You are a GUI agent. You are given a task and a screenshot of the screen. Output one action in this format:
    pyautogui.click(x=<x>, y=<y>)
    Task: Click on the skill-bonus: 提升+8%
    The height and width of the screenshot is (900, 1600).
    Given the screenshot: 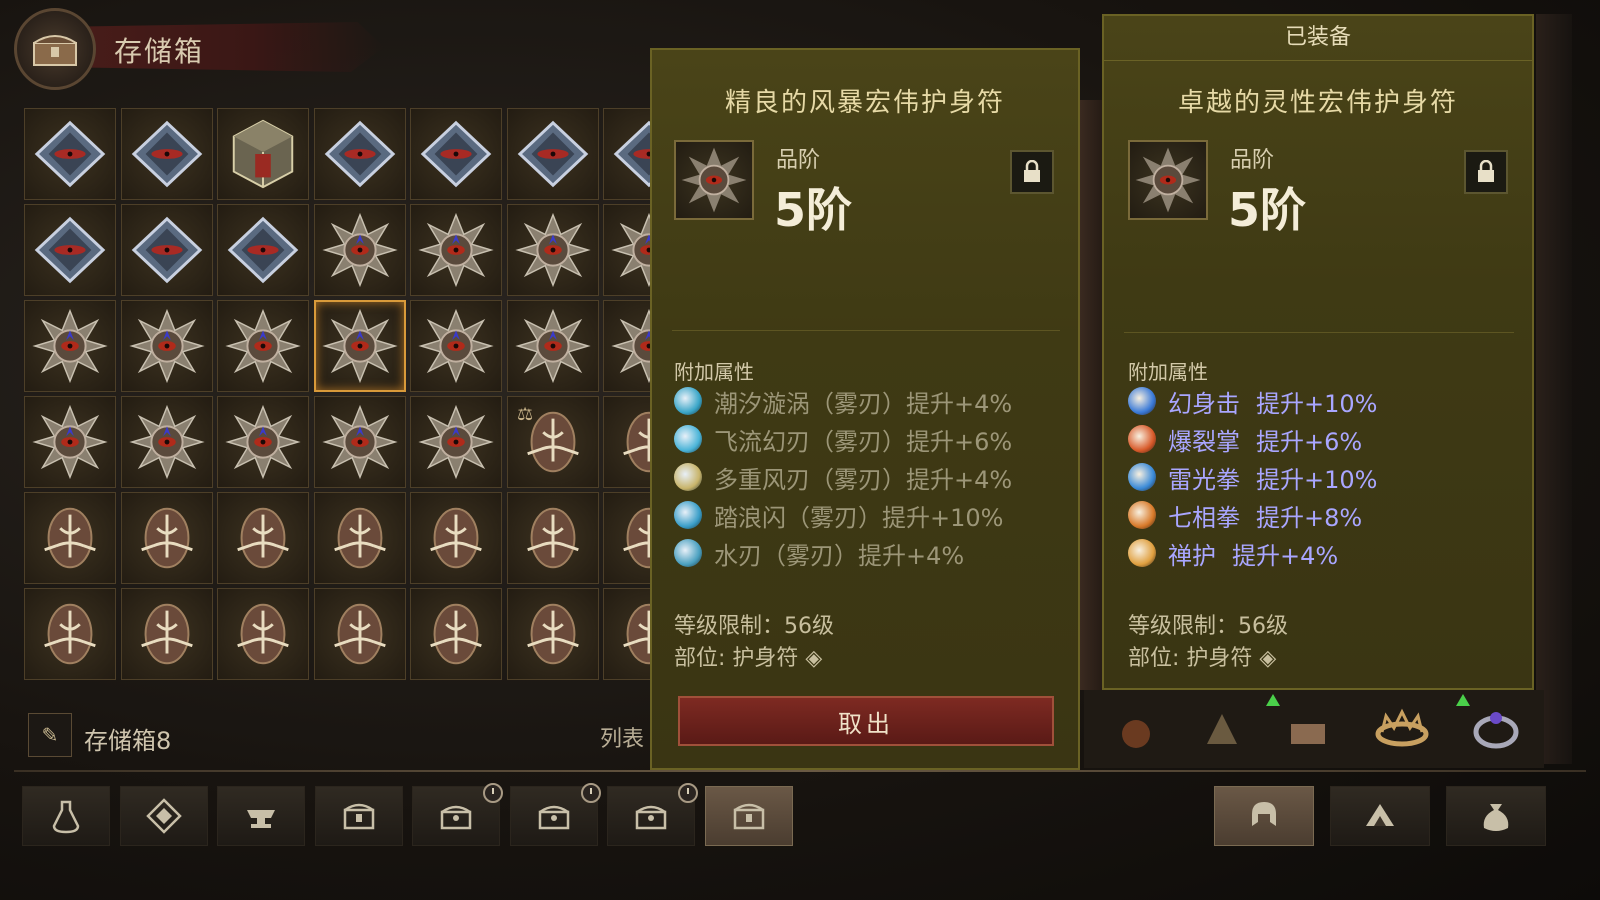 What is the action you would take?
    pyautogui.click(x=1309, y=517)
    